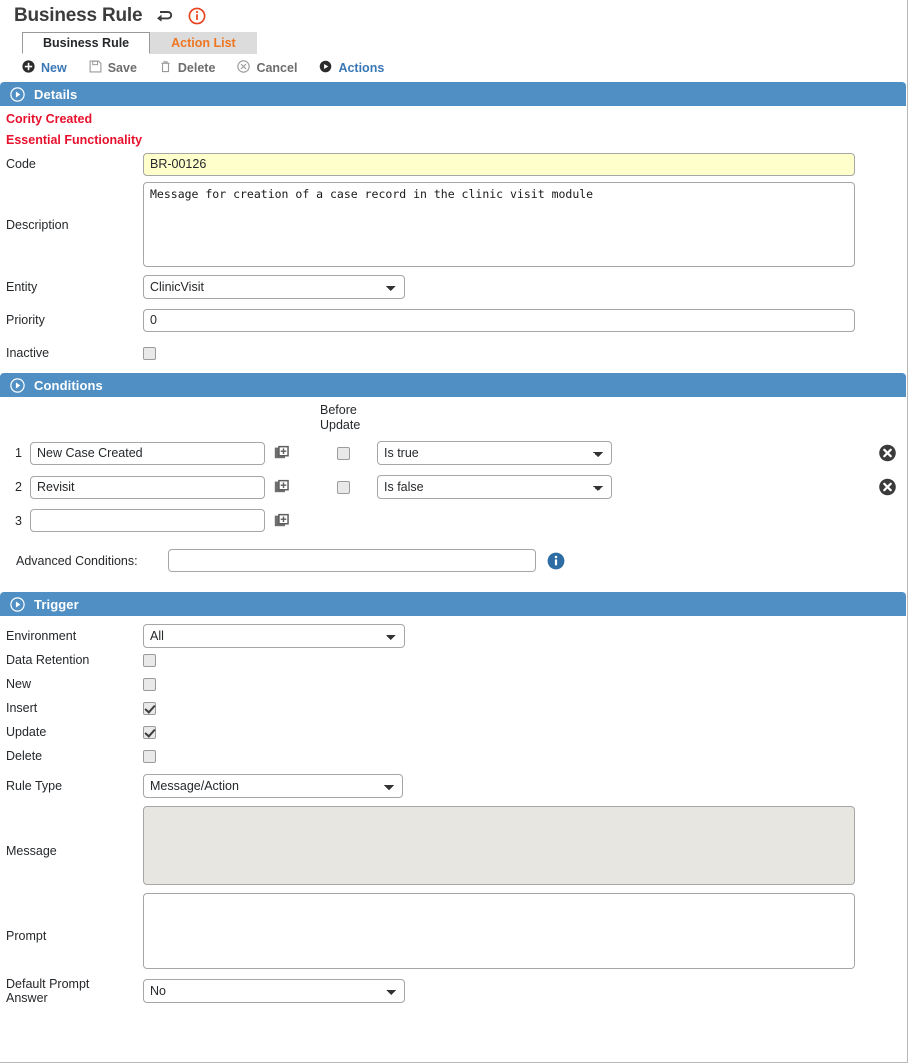 The width and height of the screenshot is (908, 1063). Describe the element at coordinates (149, 732) in the screenshot. I see `update-checkbox` at that location.